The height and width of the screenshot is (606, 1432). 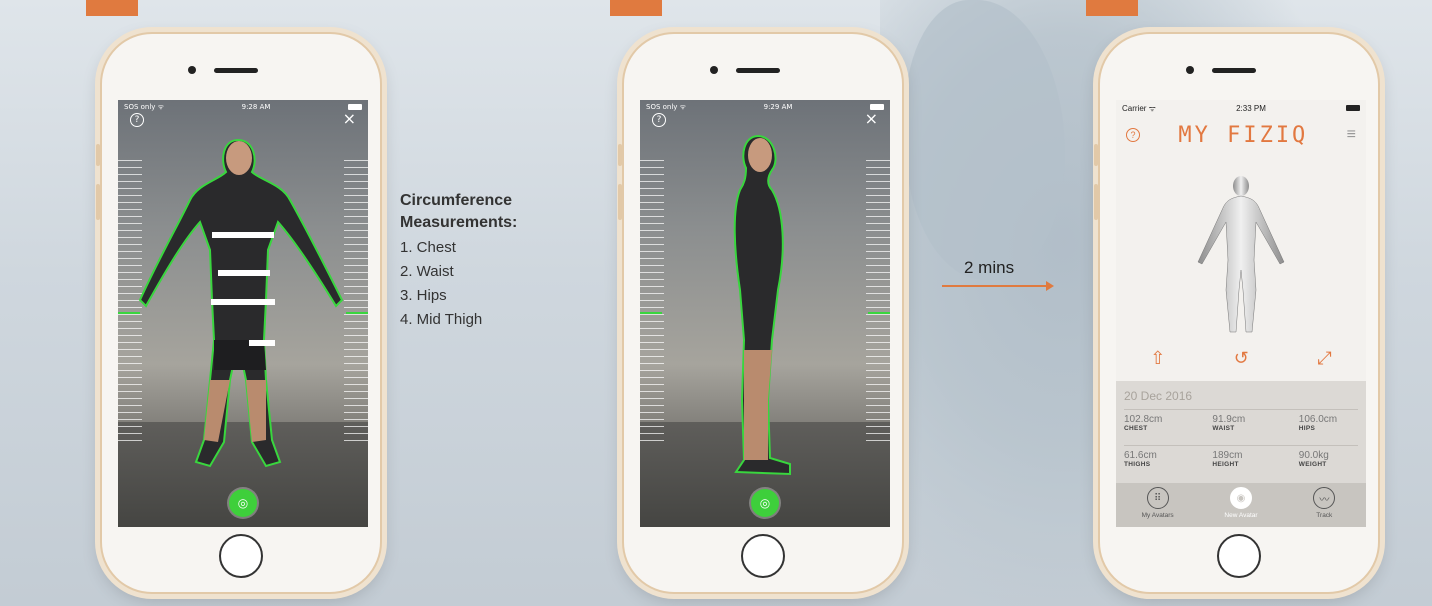 I want to click on chest-measure-bar, so click(x=243, y=235).